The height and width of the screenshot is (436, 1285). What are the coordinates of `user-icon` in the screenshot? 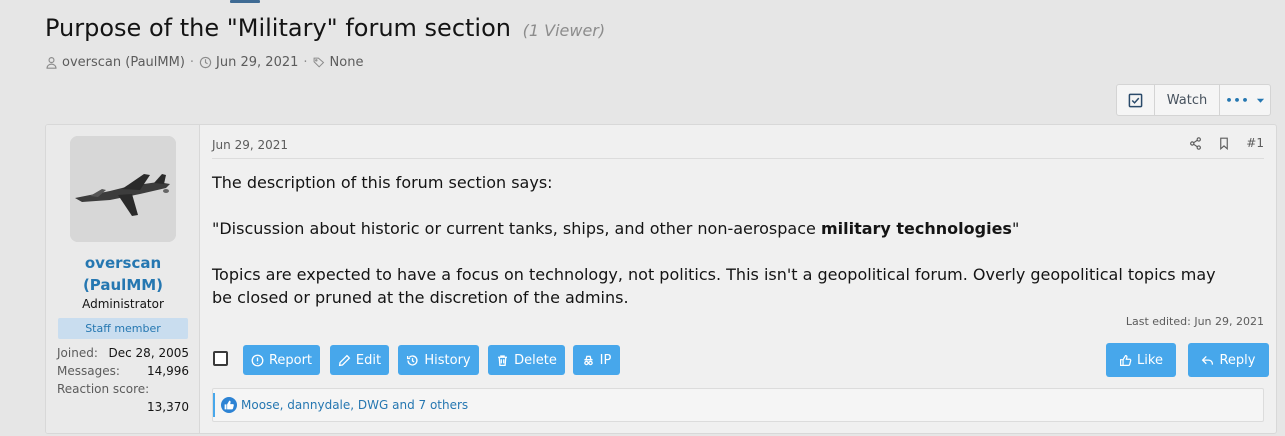 It's located at (51, 63).